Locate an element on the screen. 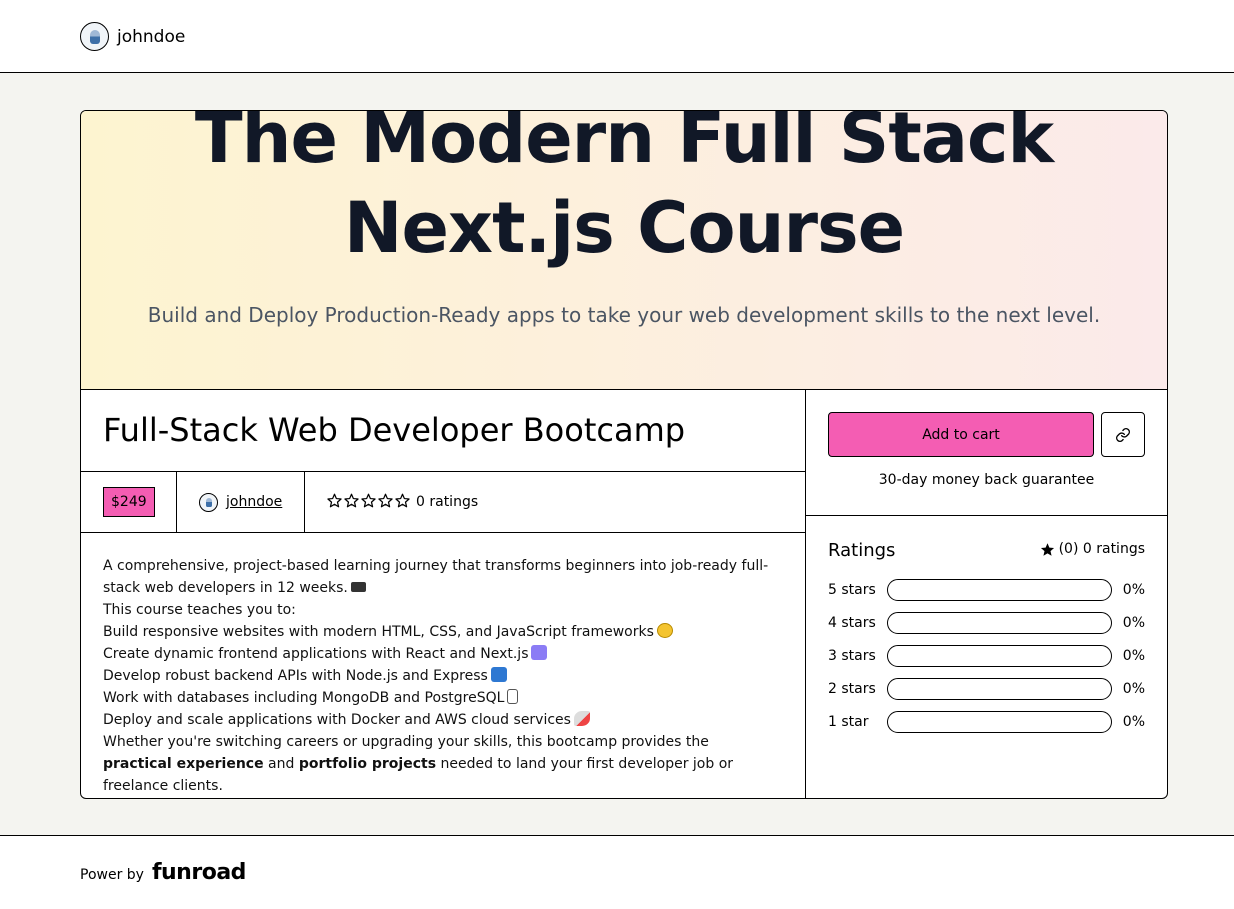 This screenshot has height=909, width=1234. purchase-box: Add to cart 30-day money back guarantee is located at coordinates (986, 453).